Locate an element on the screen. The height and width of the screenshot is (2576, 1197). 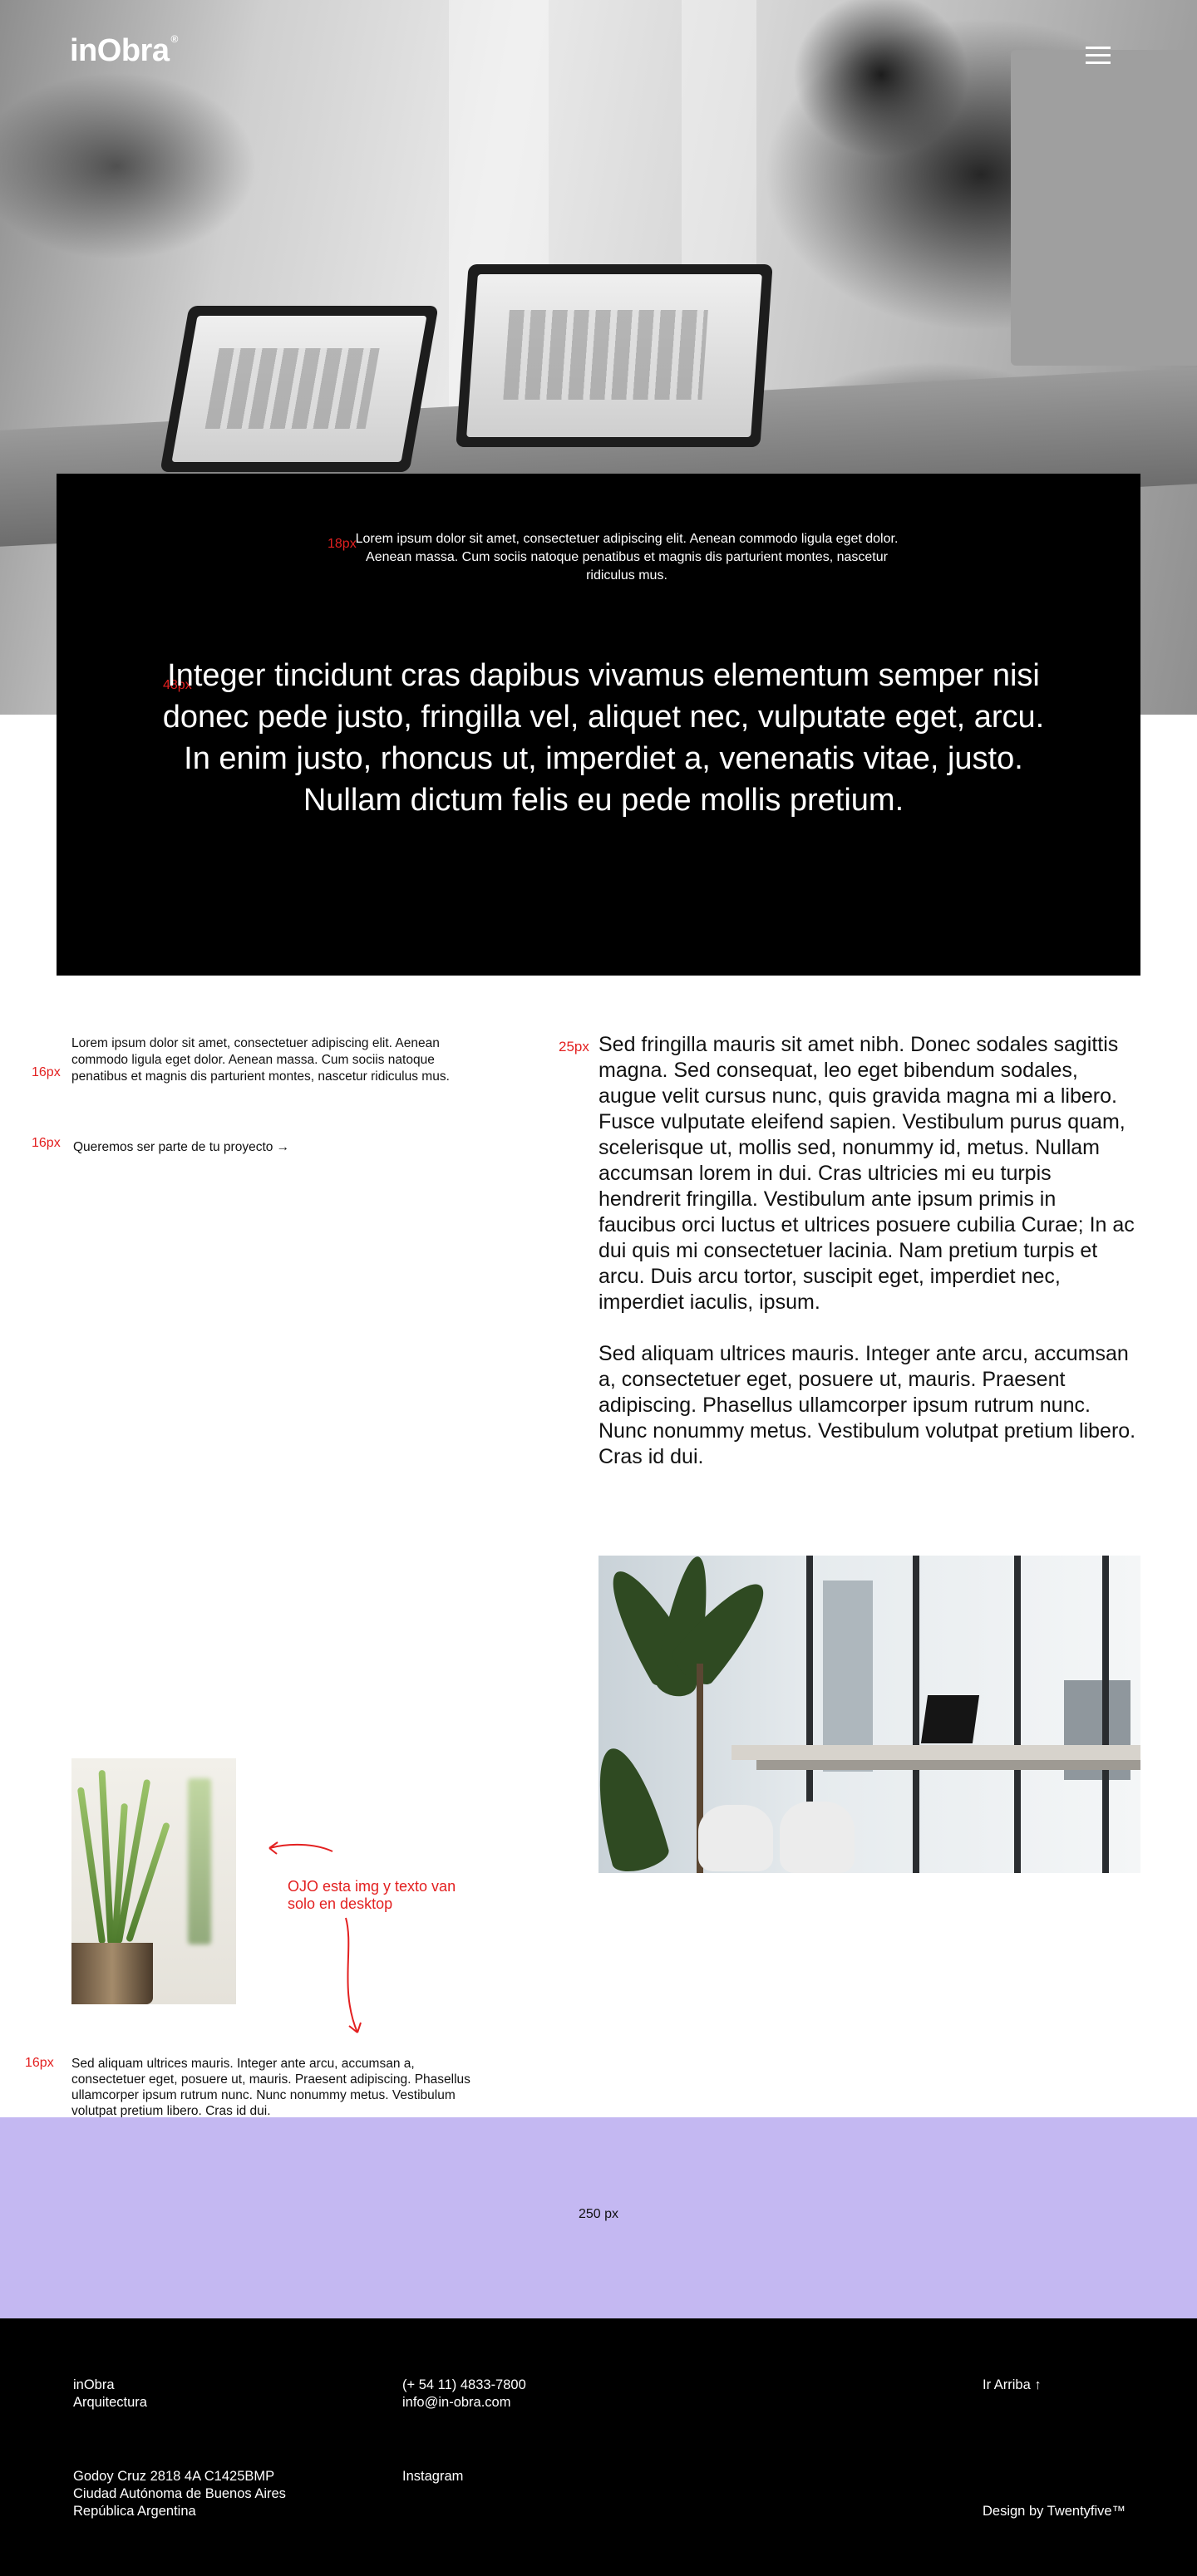
spacer-label: 250 px is located at coordinates (598, 2214).